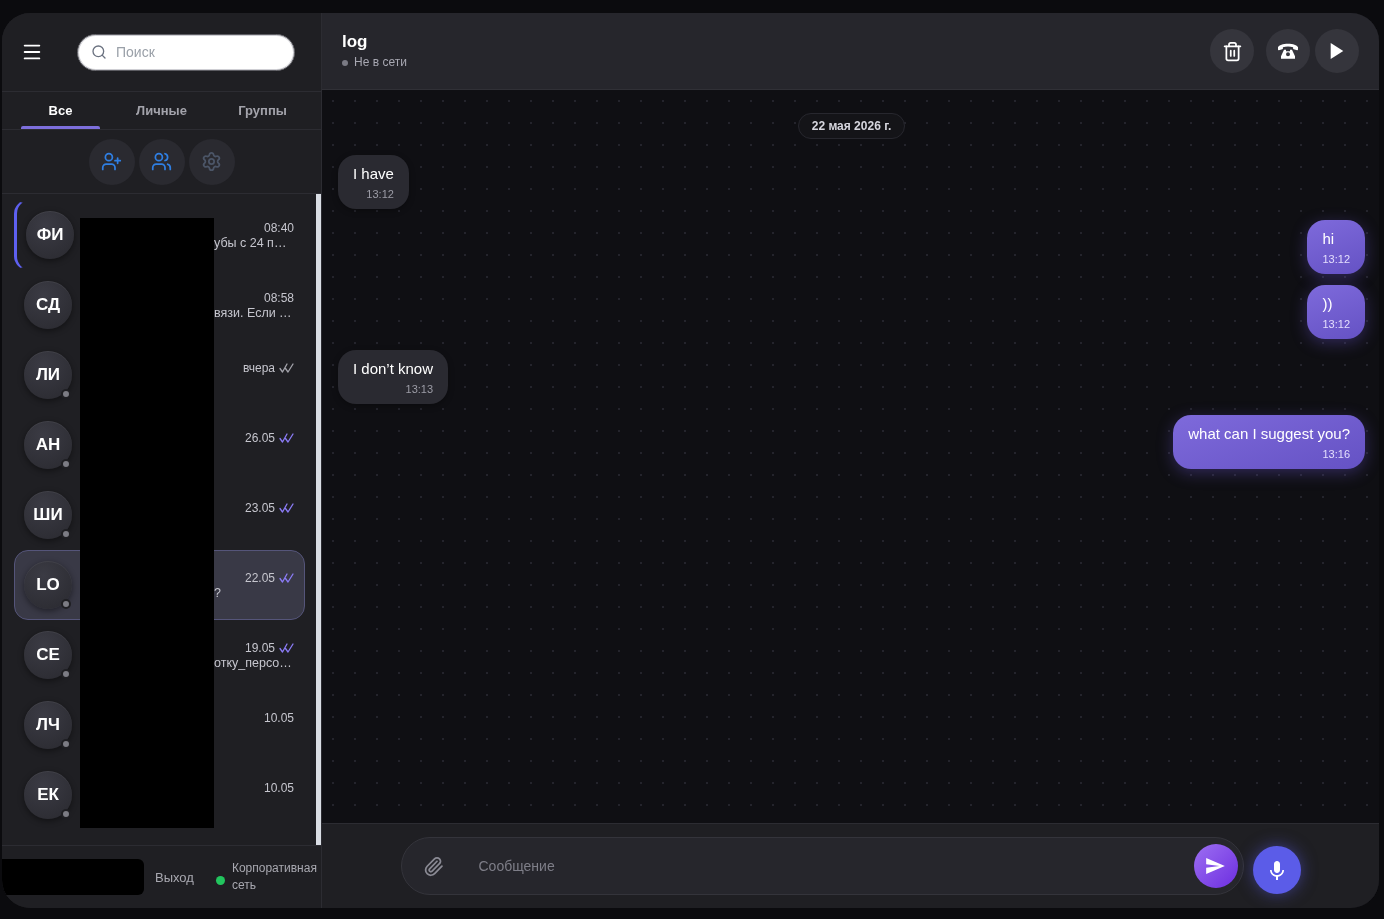 The image size is (1384, 919). Describe the element at coordinates (99, 52) in the screenshot. I see `search-icon` at that location.